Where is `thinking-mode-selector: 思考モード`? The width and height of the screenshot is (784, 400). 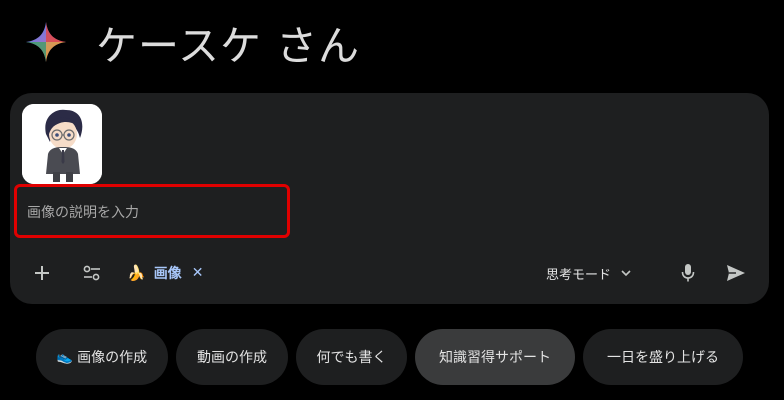 thinking-mode-selector: 思考モード is located at coordinates (589, 273).